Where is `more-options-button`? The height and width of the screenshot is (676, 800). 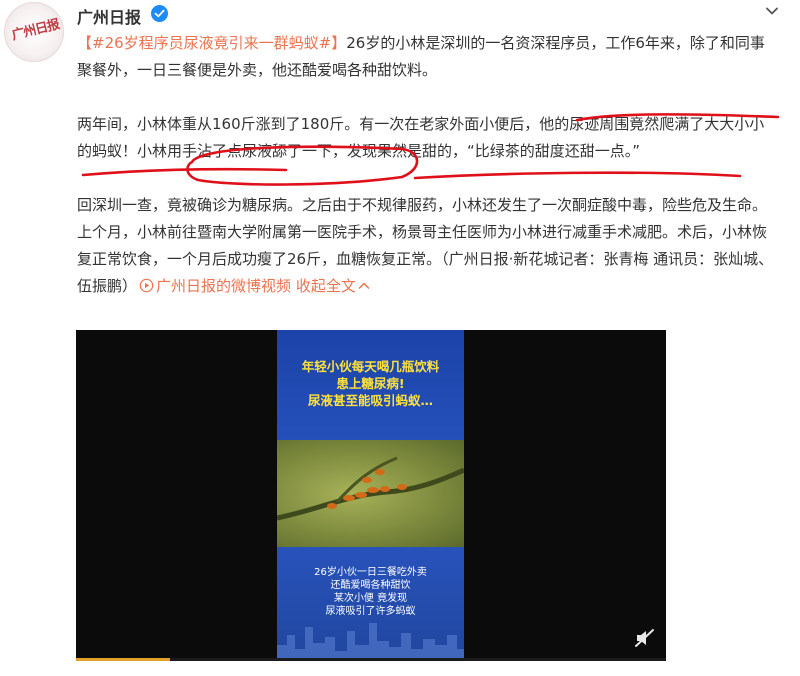 more-options-button is located at coordinates (772, 11).